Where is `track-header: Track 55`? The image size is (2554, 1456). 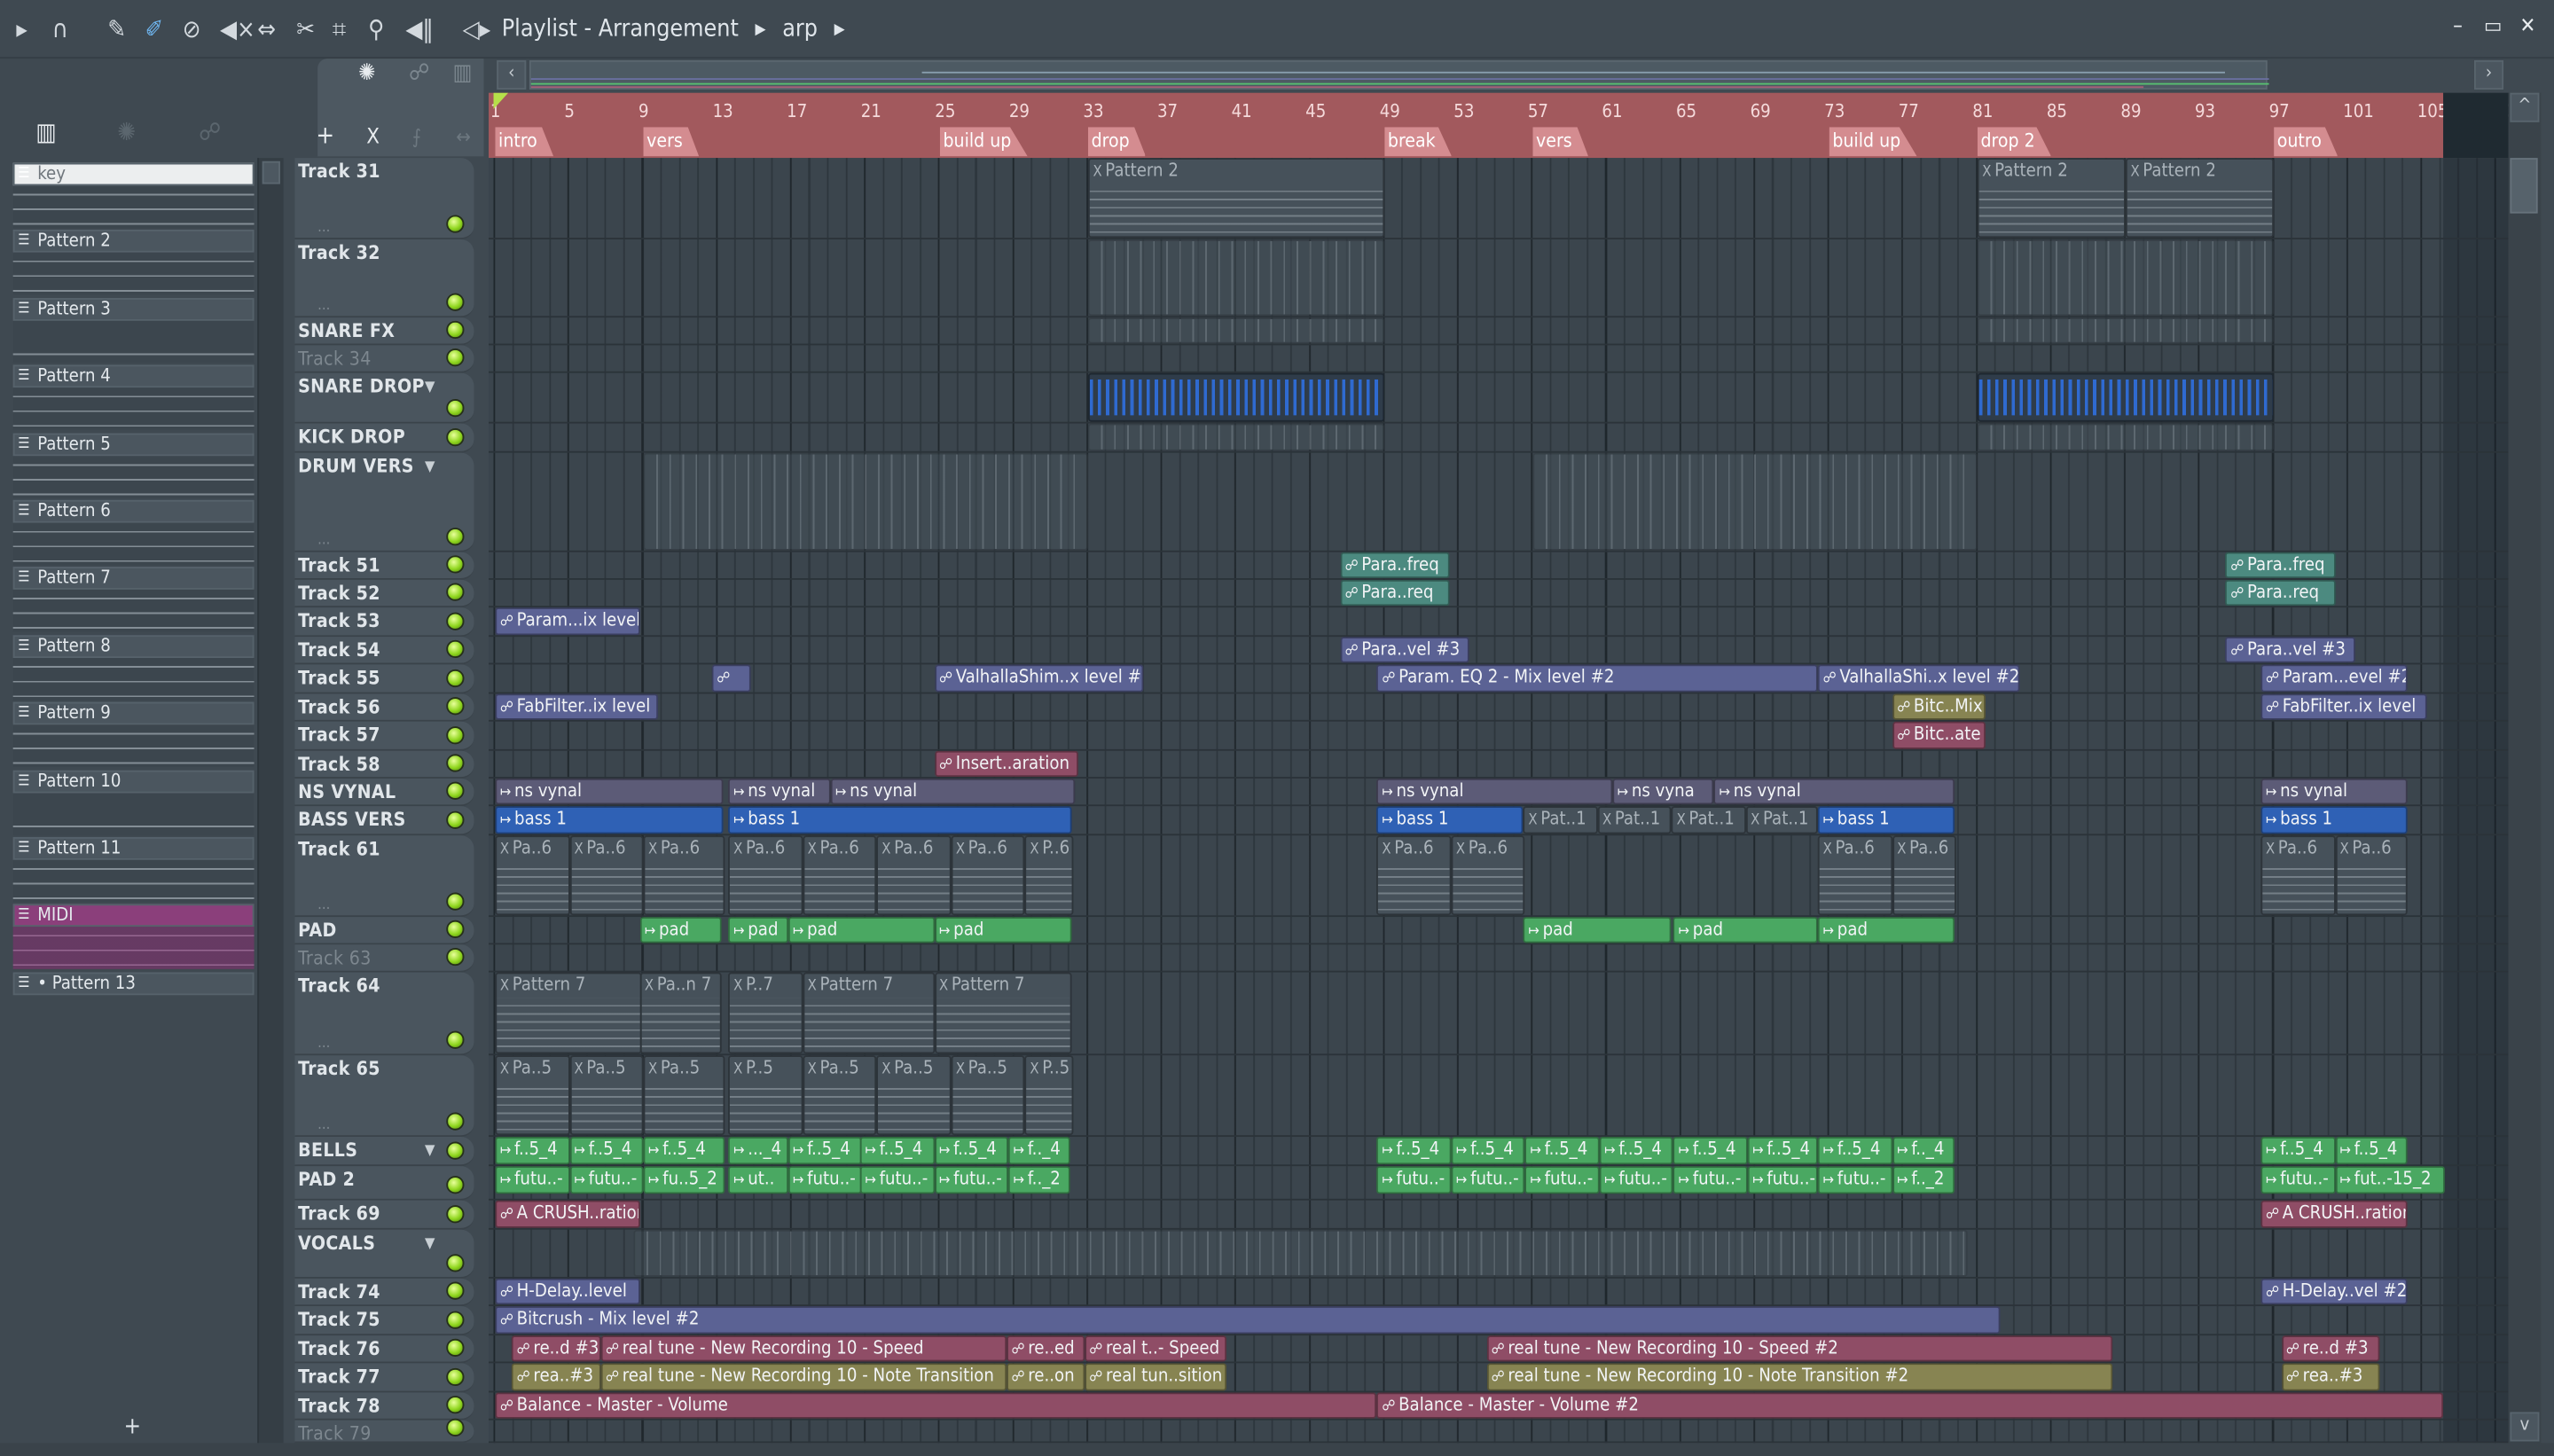
track-header: Track 55 is located at coordinates (384, 679).